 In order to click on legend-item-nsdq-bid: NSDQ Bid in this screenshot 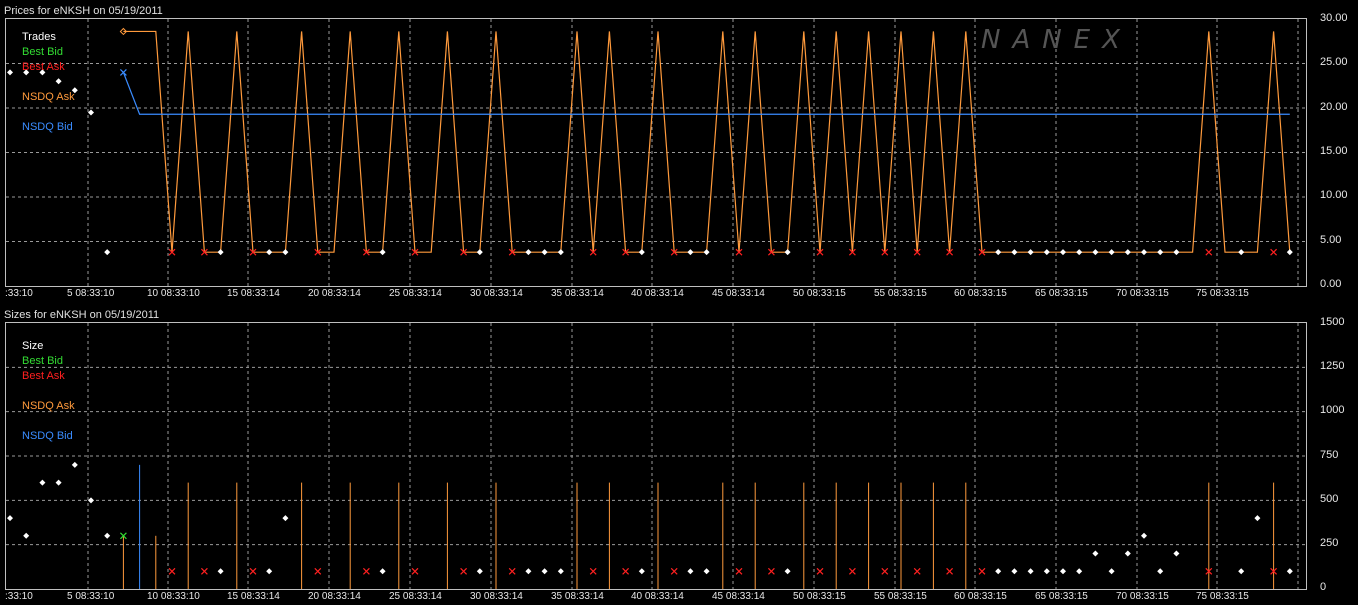, I will do `click(47, 436)`.